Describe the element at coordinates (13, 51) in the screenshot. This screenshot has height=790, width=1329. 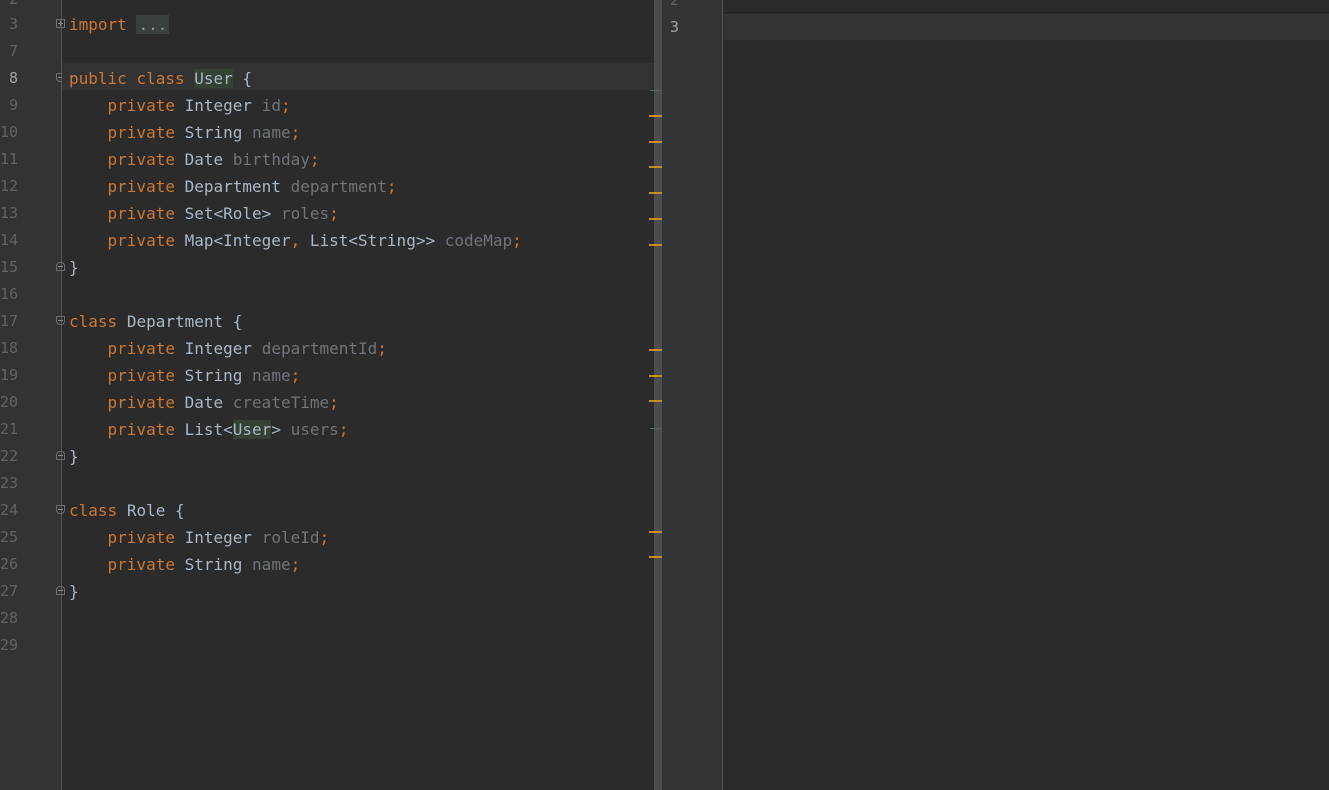
I see `line-number: 7` at that location.